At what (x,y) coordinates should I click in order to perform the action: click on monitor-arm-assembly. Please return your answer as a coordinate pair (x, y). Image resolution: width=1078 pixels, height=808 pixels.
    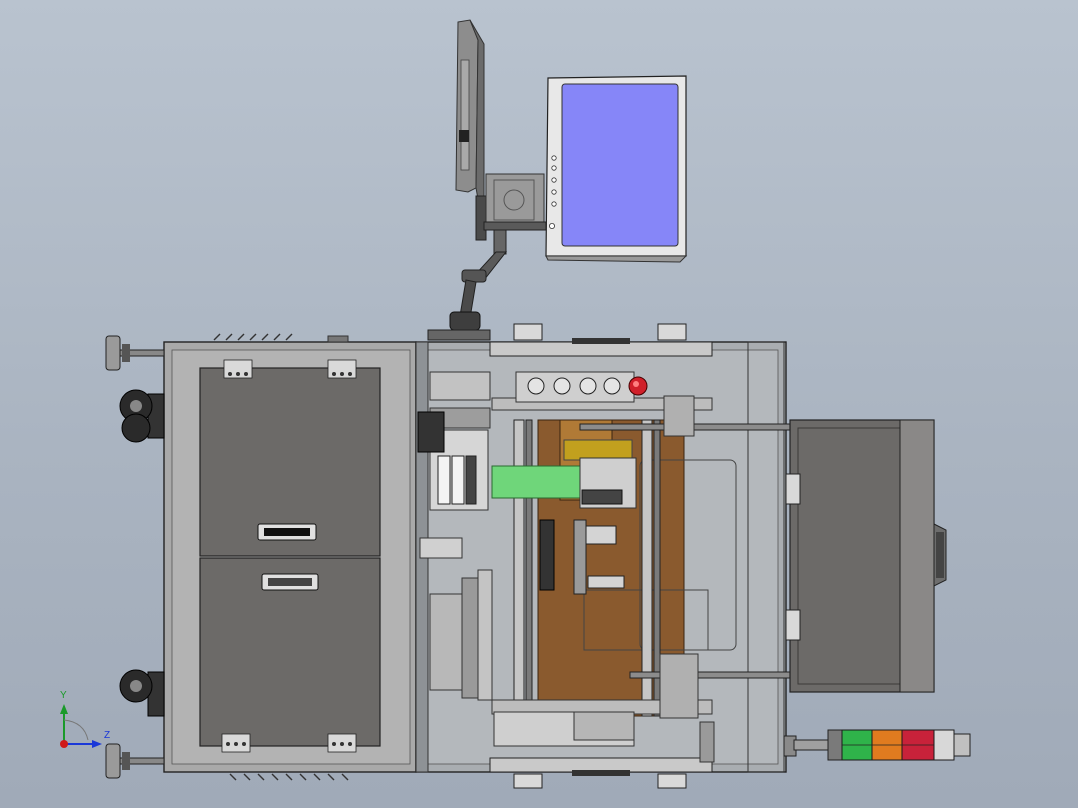
    Looking at the image, I should click on (557, 180).